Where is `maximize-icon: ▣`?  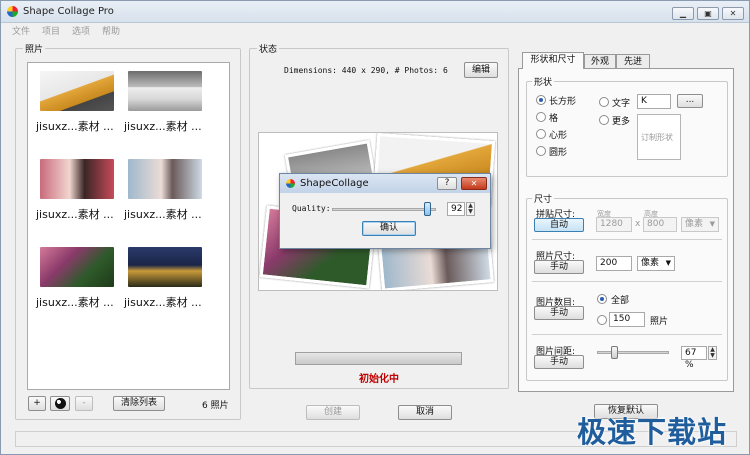
maximize-icon: ▣ is located at coordinates (708, 13).